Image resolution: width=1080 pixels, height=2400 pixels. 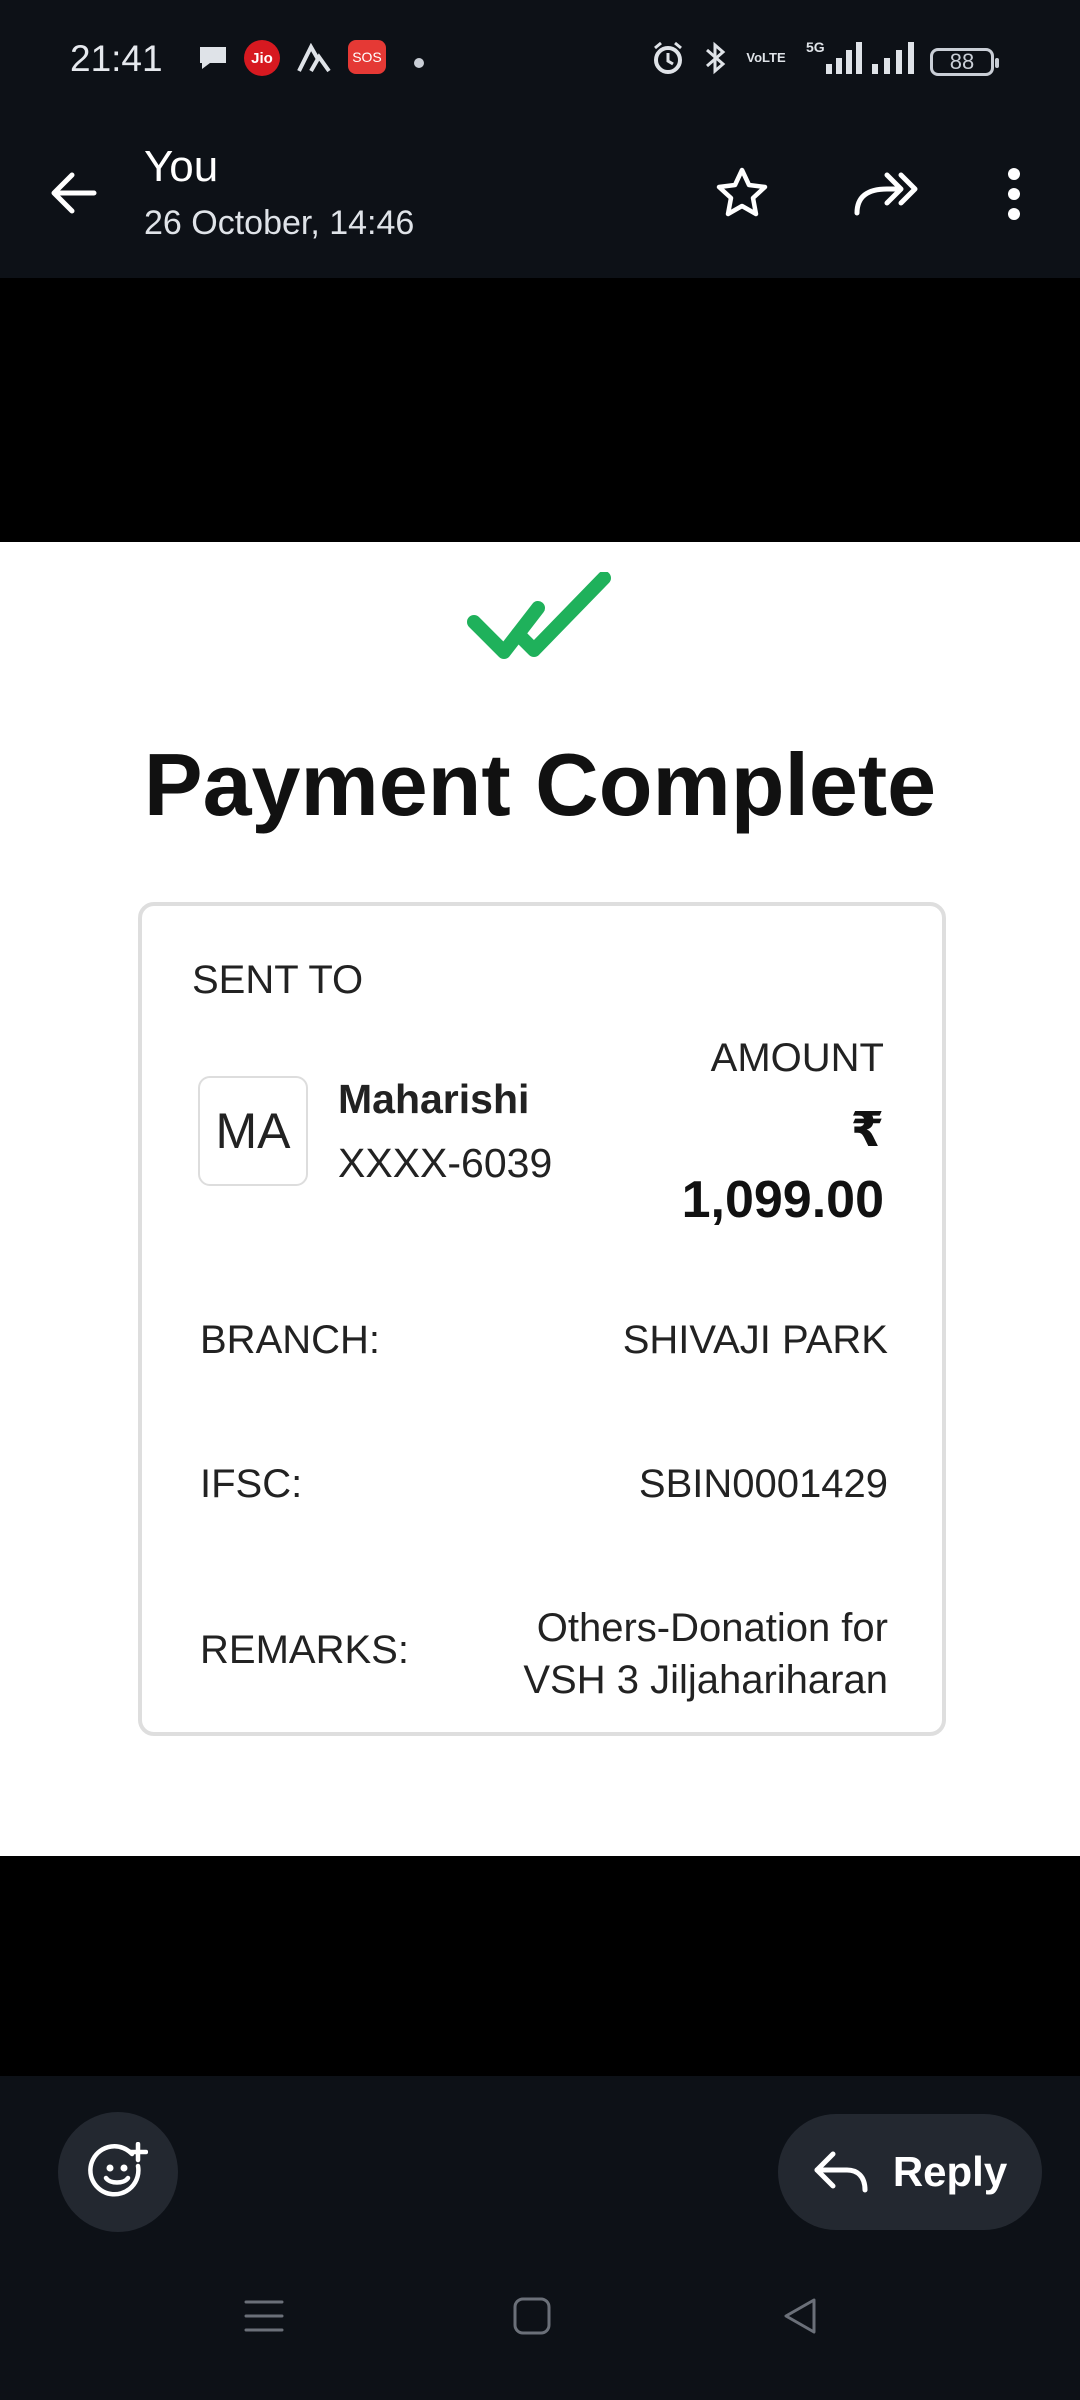 What do you see at coordinates (251, 1484) in the screenshot?
I see `ifsc-label: IFSC:` at bounding box center [251, 1484].